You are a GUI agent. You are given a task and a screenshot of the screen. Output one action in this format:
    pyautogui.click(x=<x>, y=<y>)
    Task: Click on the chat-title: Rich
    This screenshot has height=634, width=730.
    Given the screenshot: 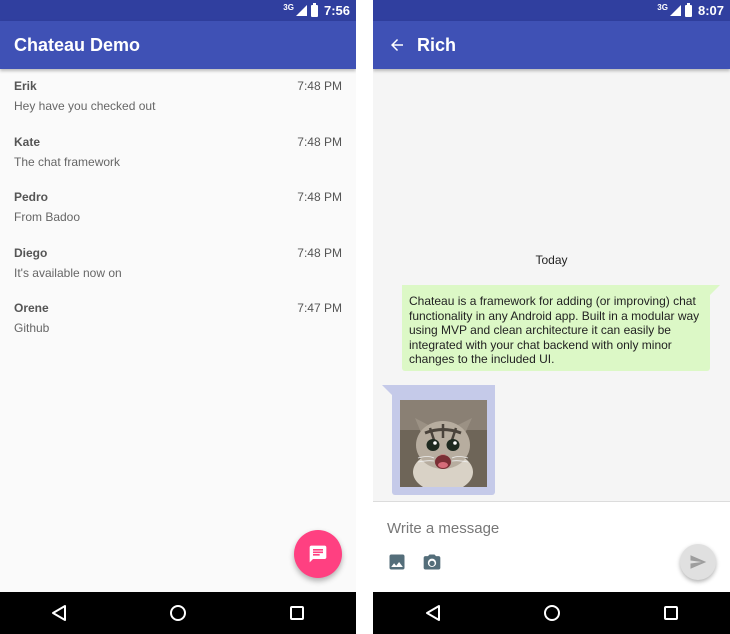 What is the action you would take?
    pyautogui.click(x=437, y=44)
    